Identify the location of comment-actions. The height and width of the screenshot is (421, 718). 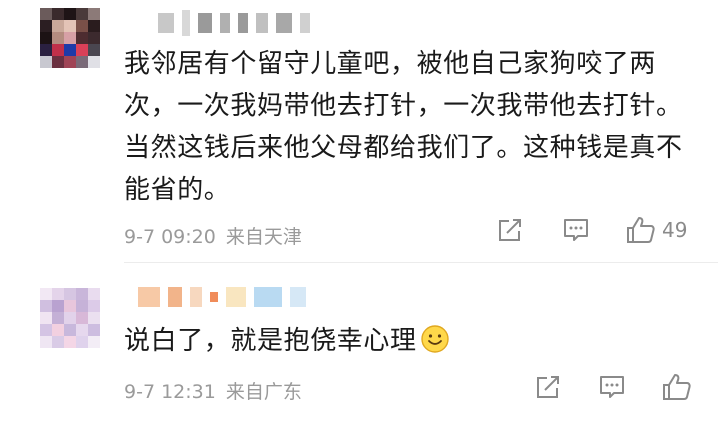
(613, 387).